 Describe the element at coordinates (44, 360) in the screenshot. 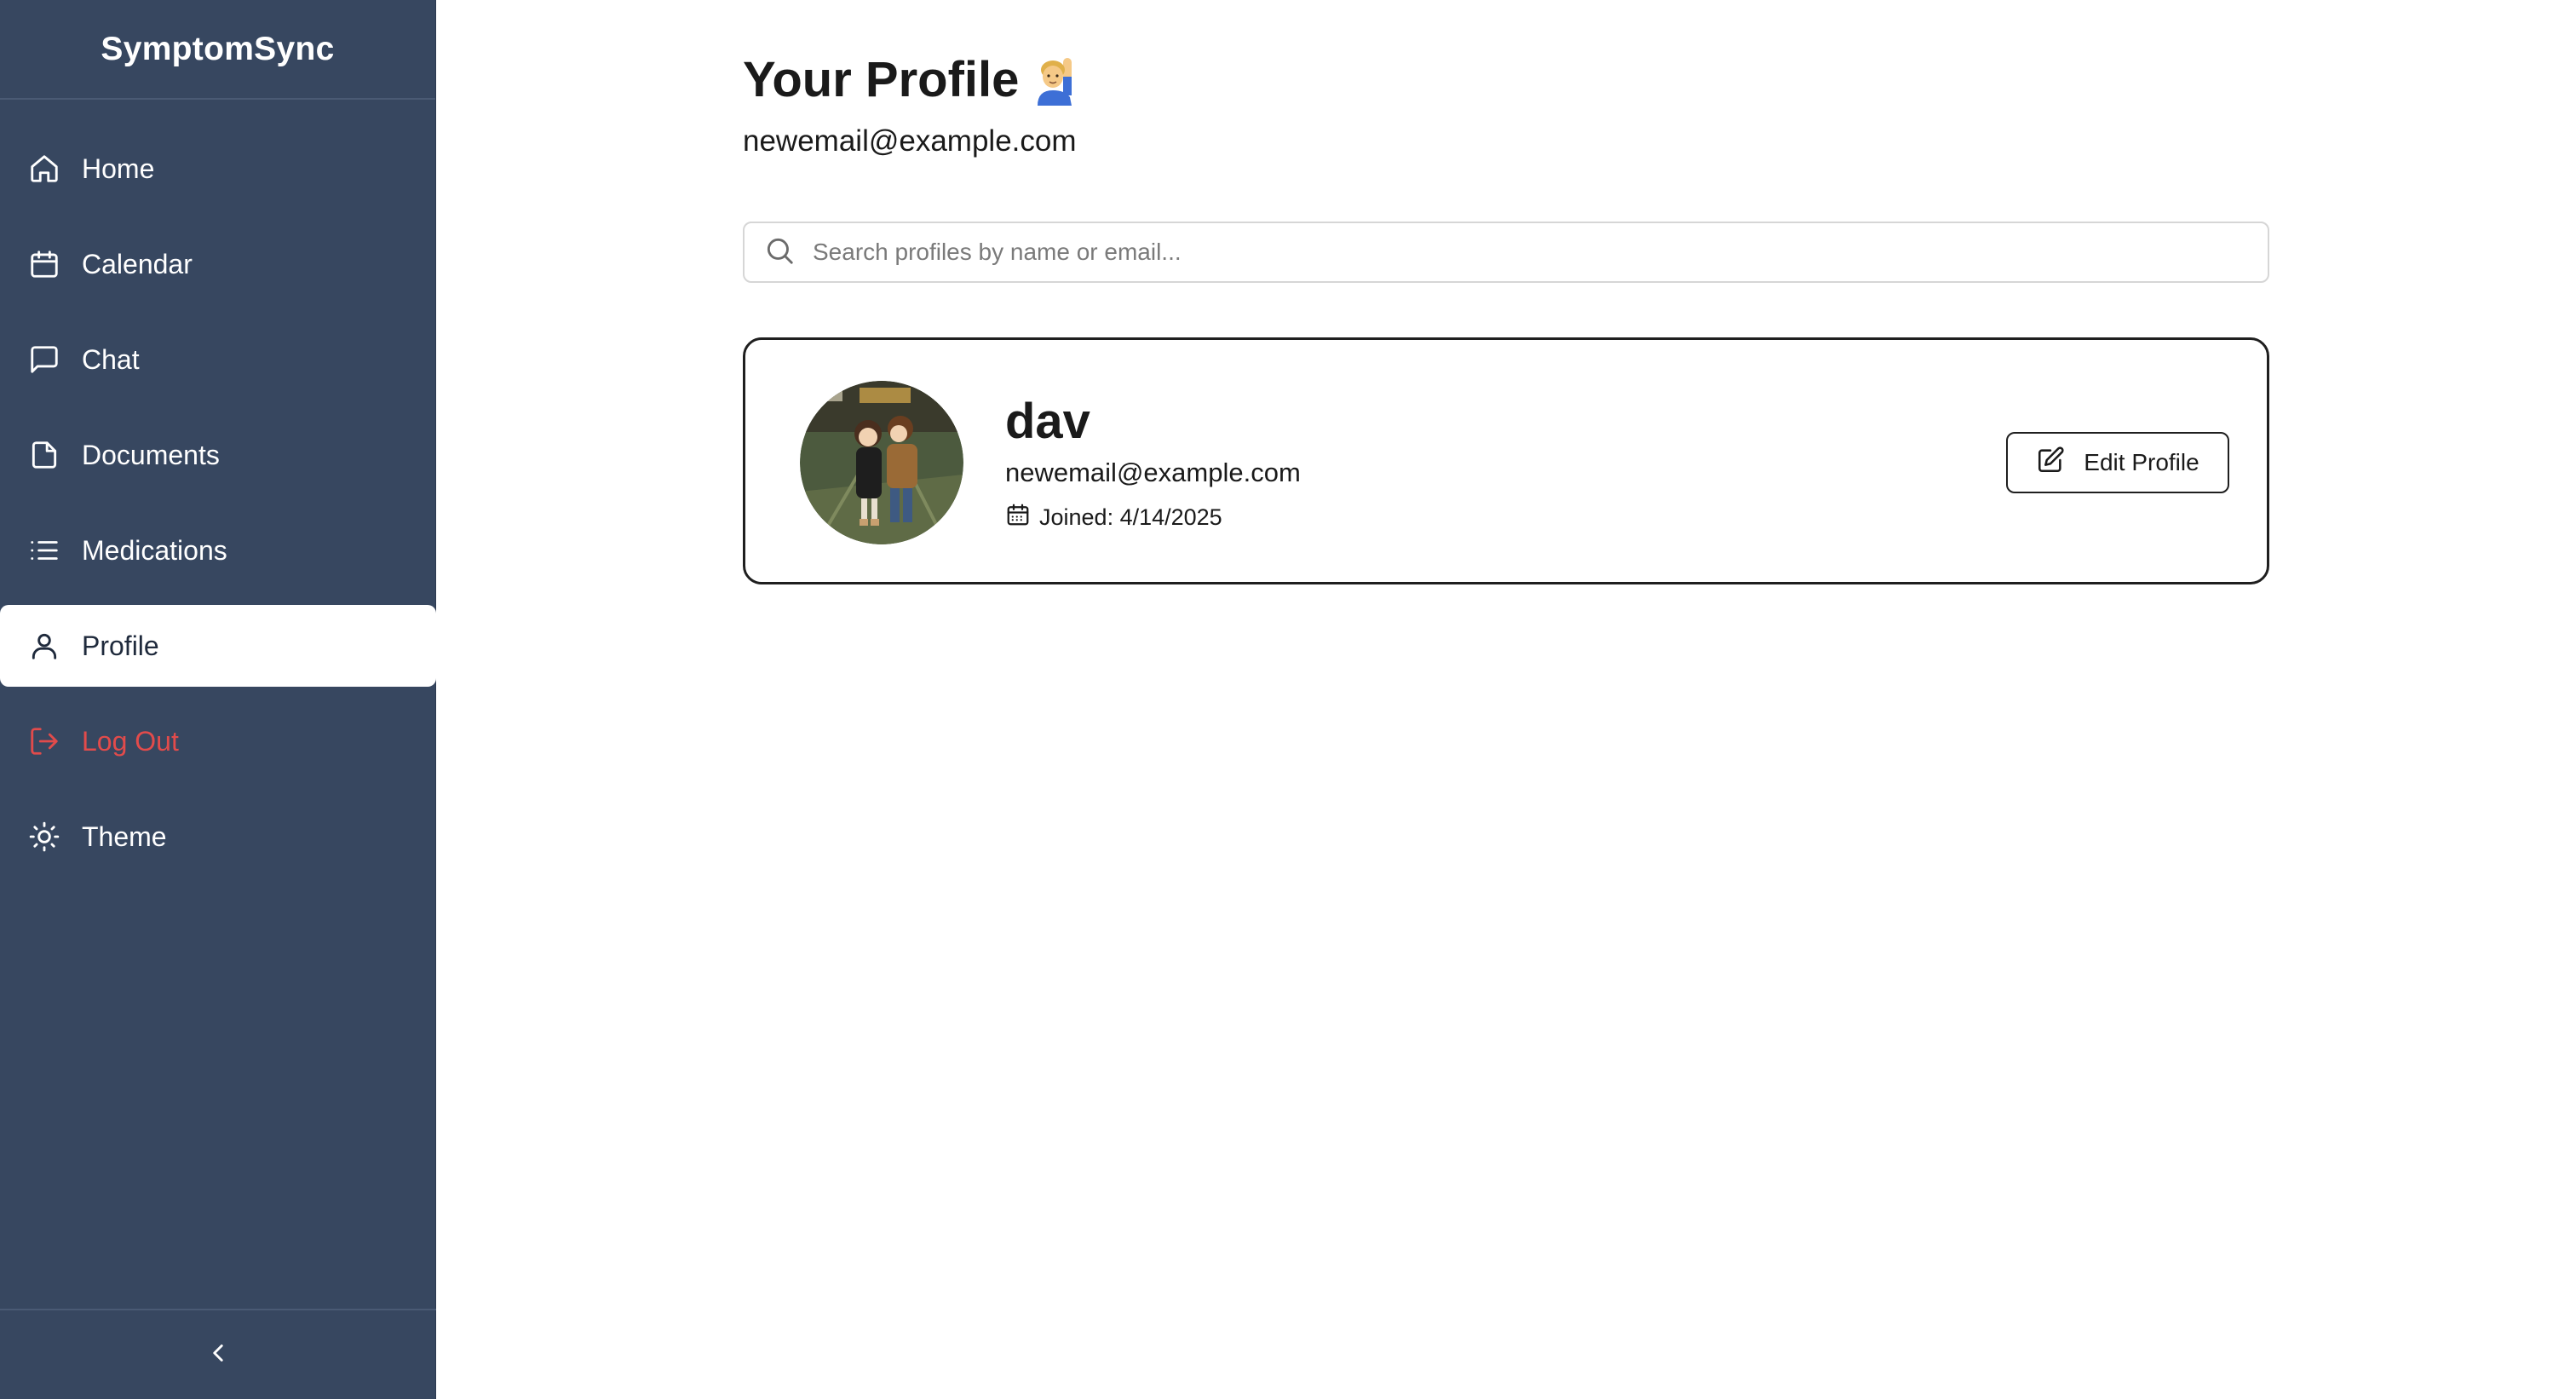

I see `chat-icon` at that location.